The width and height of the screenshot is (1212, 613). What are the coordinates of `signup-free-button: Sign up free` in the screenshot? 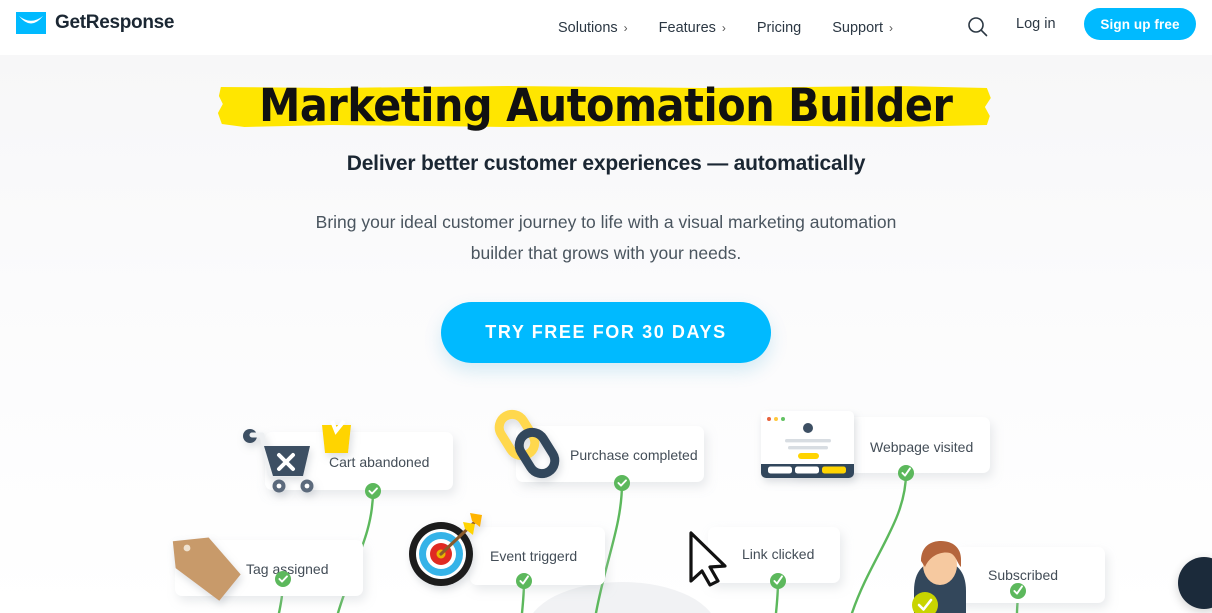 It's located at (1140, 24).